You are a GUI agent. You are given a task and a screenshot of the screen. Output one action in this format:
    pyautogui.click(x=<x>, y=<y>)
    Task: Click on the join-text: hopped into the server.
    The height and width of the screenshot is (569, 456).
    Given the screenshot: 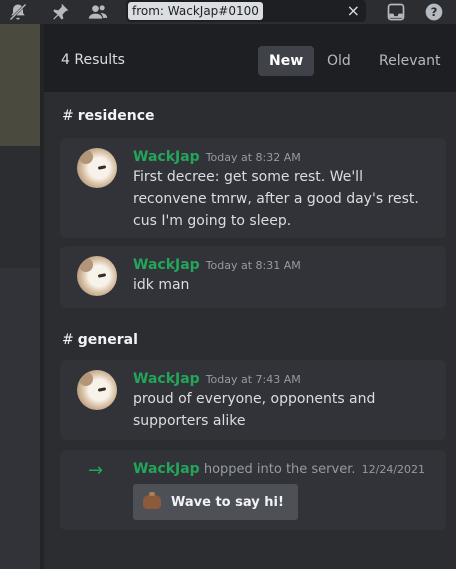 What is the action you would take?
    pyautogui.click(x=279, y=469)
    